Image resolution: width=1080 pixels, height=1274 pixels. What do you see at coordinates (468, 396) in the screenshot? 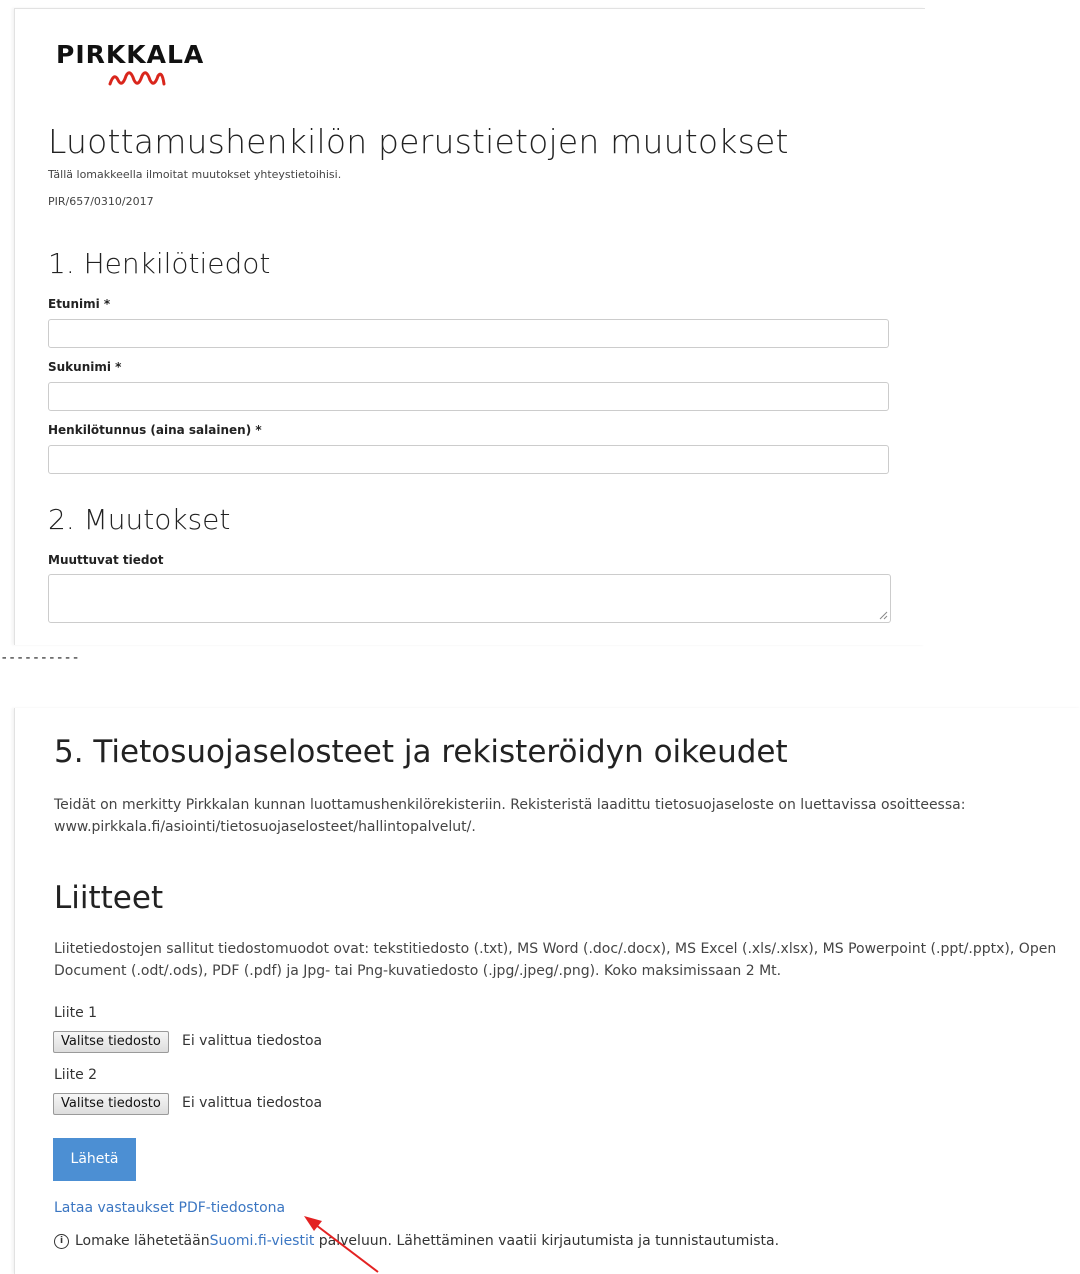
I see `last-name-input` at bounding box center [468, 396].